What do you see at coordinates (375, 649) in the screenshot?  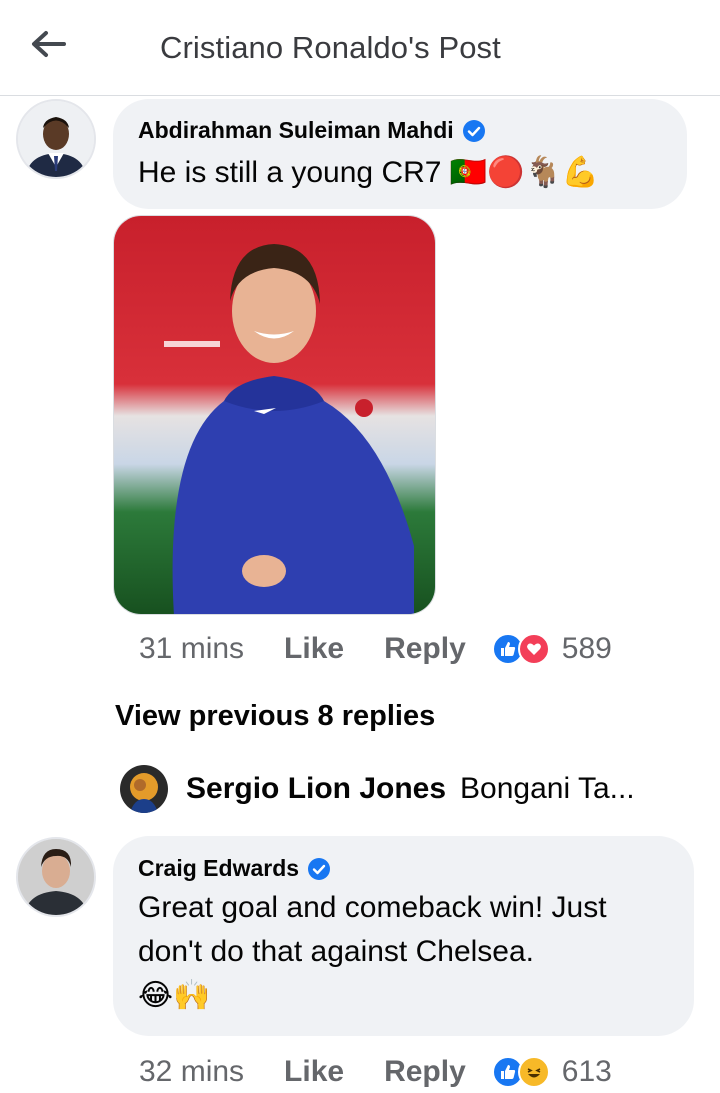 I see `comment-meta: 31 mins Like Reply 589` at bounding box center [375, 649].